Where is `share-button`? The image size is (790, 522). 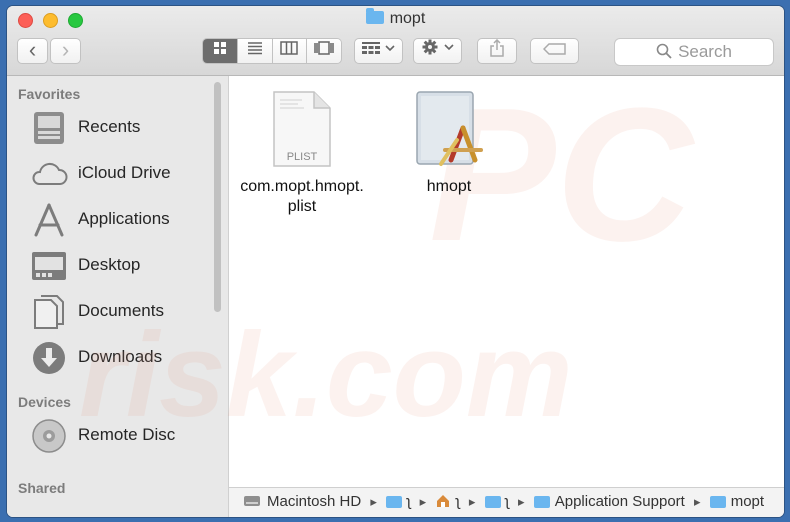 share-button is located at coordinates (497, 51).